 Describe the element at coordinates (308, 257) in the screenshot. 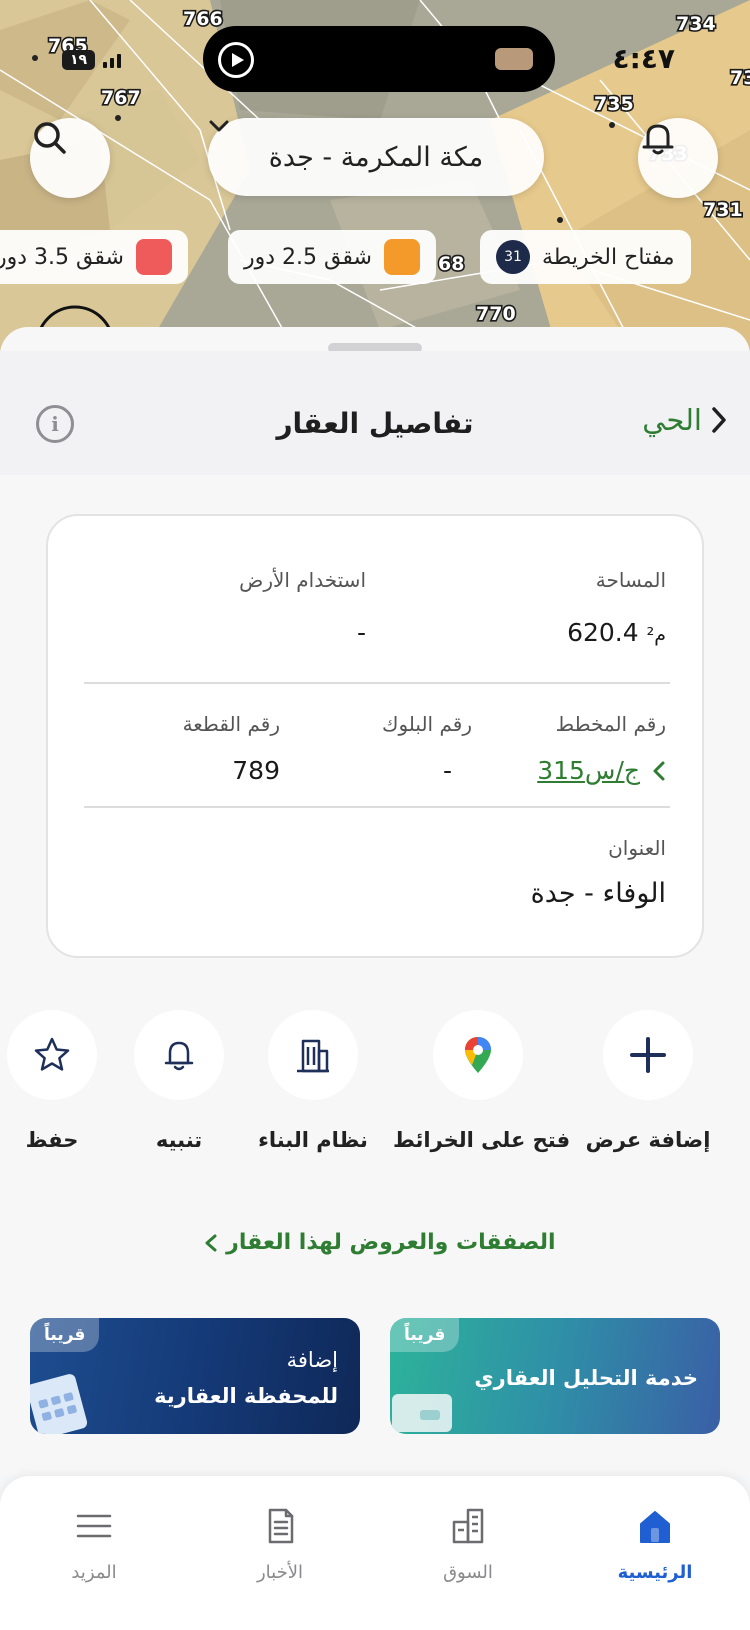

I see `chip-label: شقق 2.5 دور` at that location.